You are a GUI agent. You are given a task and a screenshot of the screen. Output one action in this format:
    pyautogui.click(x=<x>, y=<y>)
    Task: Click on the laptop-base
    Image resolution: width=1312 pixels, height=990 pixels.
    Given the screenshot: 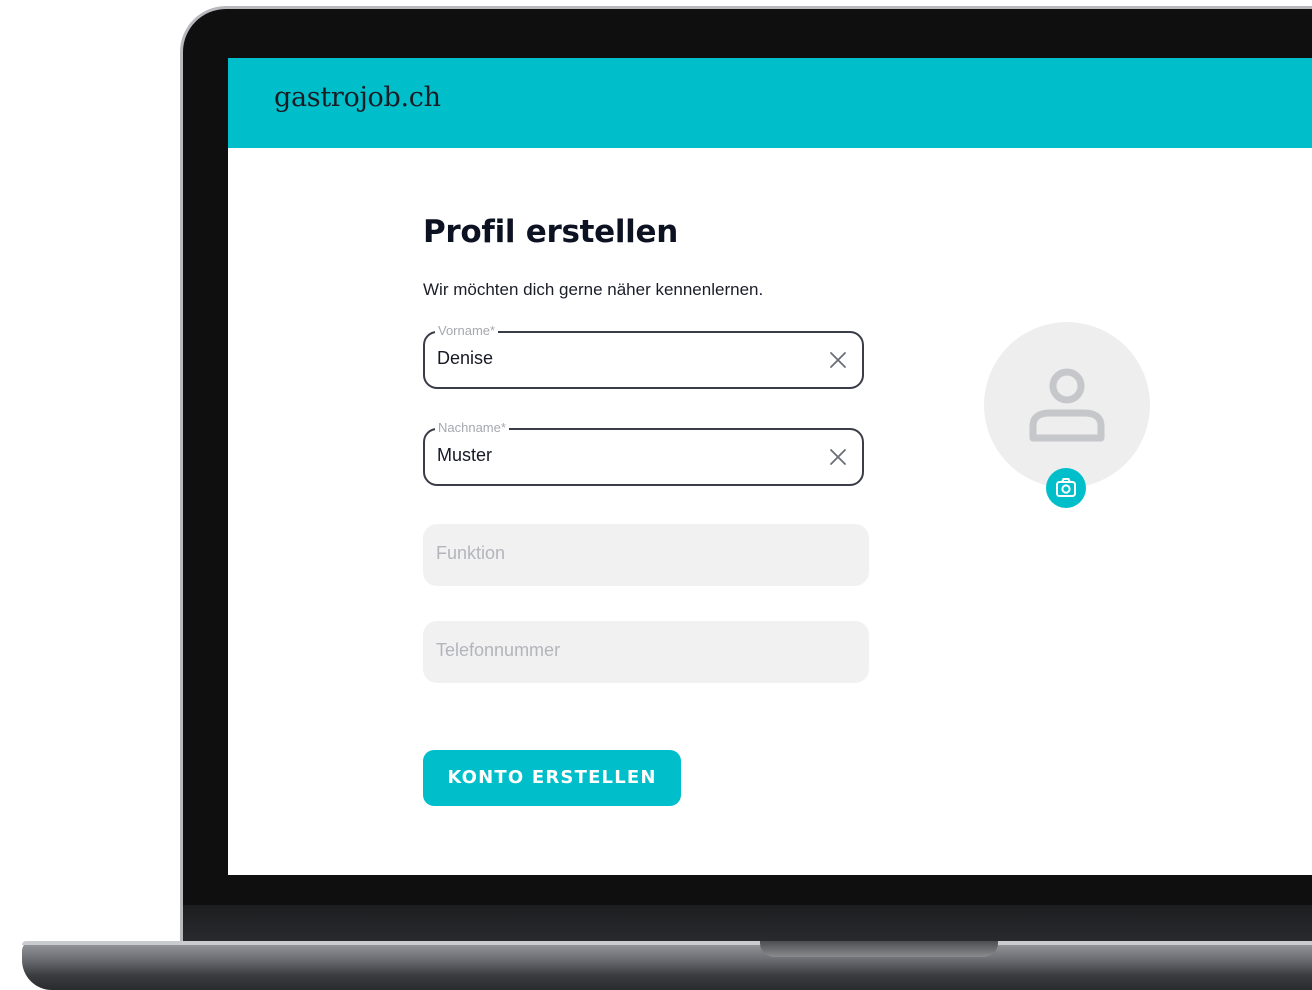 What is the action you would take?
    pyautogui.click(x=667, y=965)
    